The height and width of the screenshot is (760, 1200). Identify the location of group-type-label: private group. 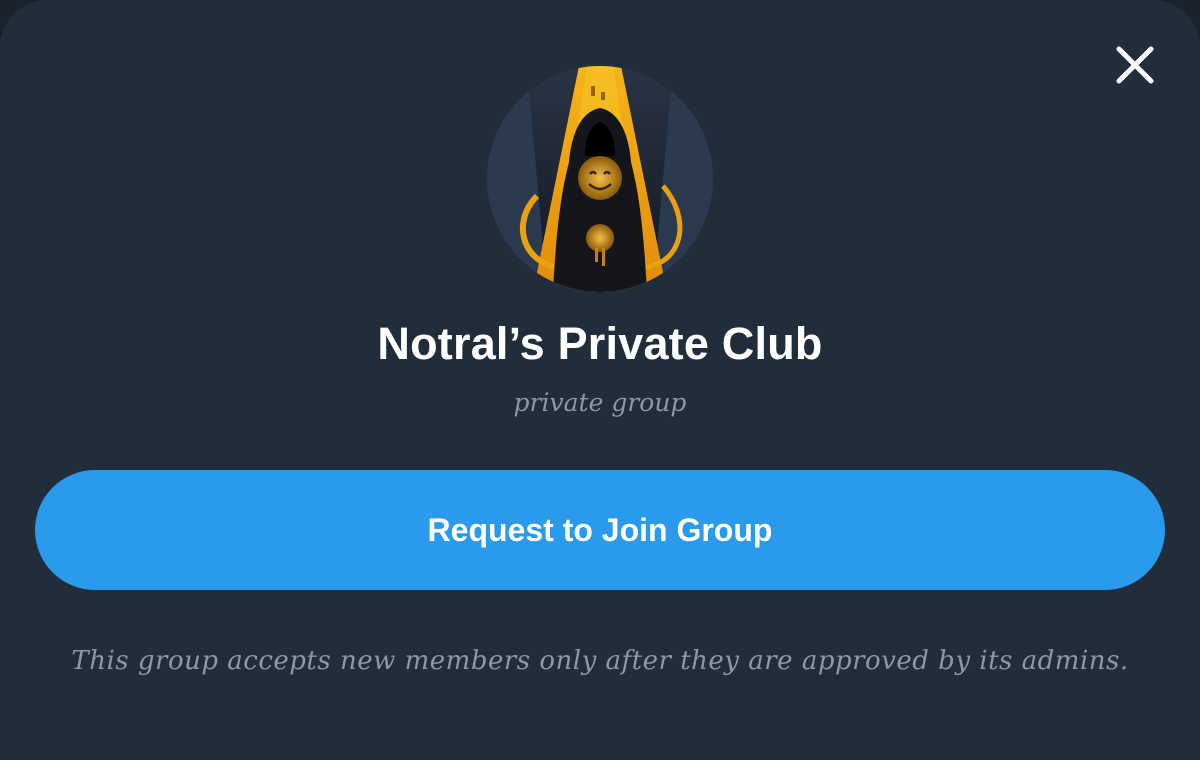
(600, 402).